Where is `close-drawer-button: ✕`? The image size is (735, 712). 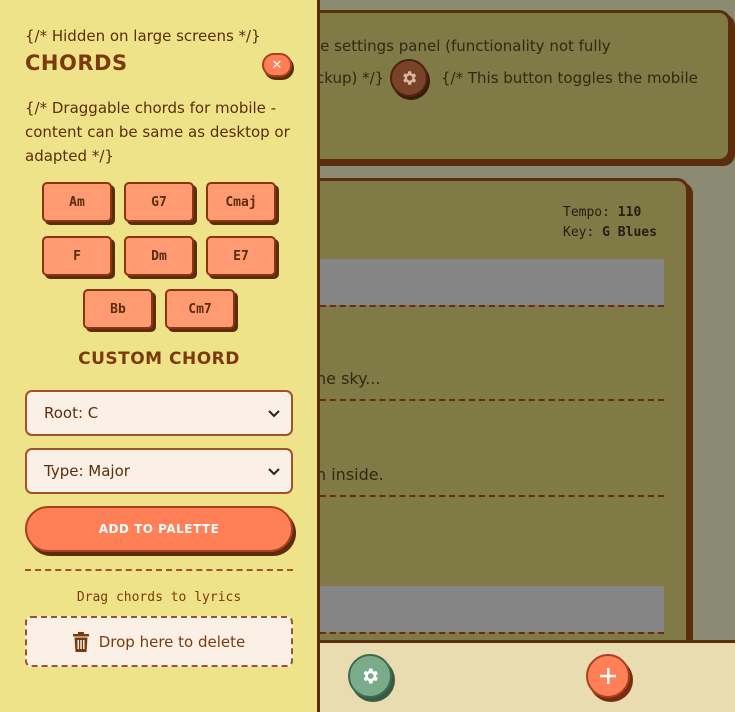
close-drawer-button: ✕ is located at coordinates (277, 65).